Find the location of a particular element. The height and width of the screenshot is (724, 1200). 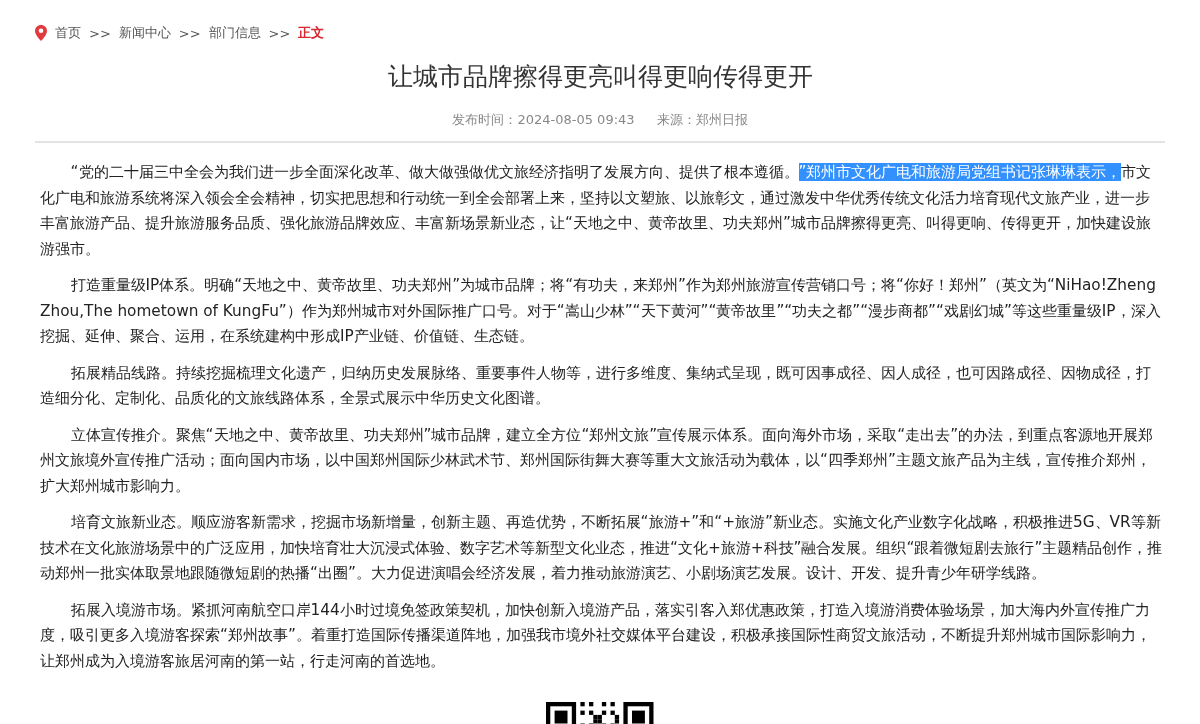

article-source: 来源：郑州日报 is located at coordinates (702, 120).